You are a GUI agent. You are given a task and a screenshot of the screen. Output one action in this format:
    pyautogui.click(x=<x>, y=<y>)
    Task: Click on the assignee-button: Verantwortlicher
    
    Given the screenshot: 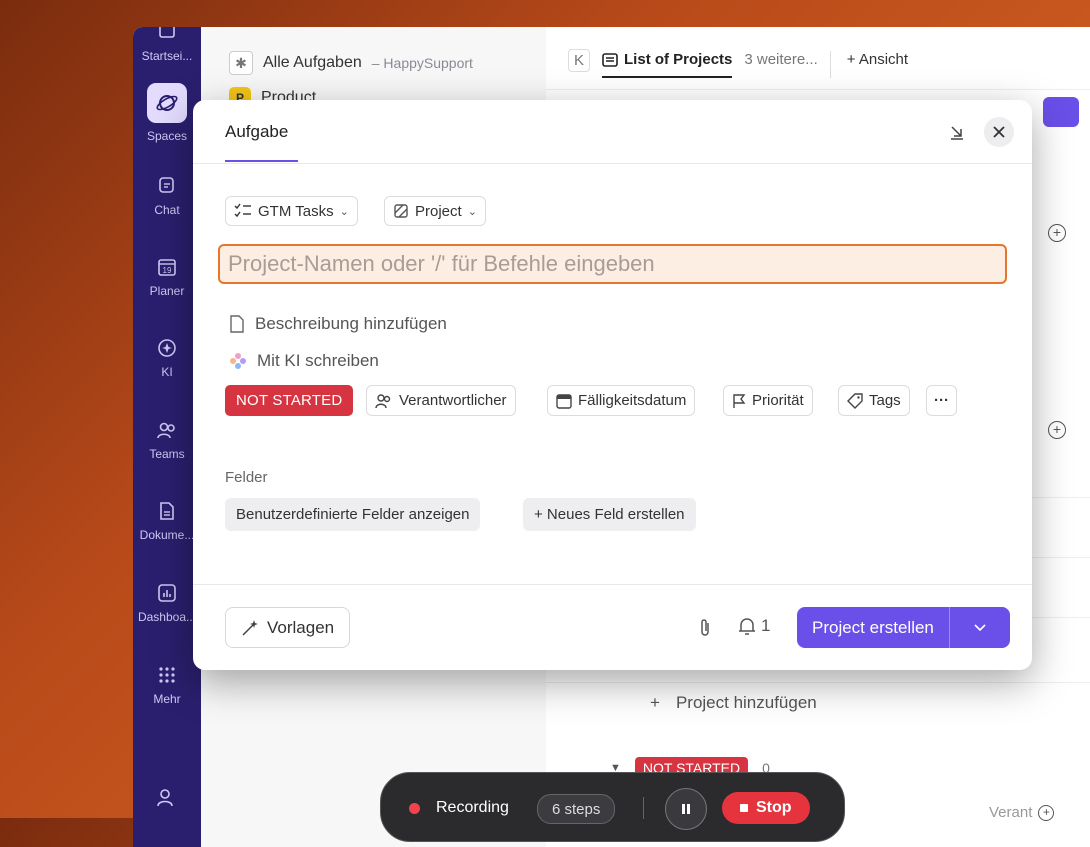 What is the action you would take?
    pyautogui.click(x=441, y=400)
    